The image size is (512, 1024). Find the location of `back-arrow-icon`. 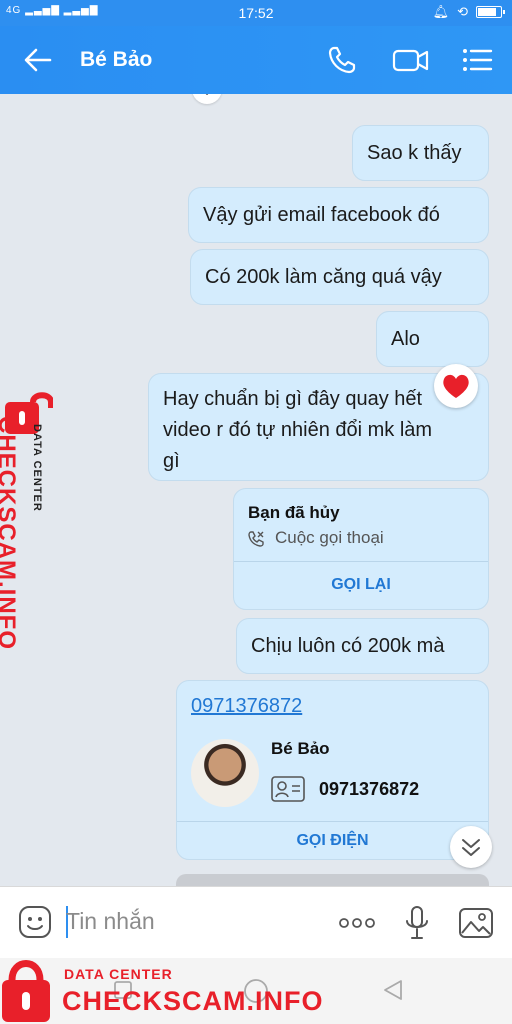

back-arrow-icon is located at coordinates (38, 60).